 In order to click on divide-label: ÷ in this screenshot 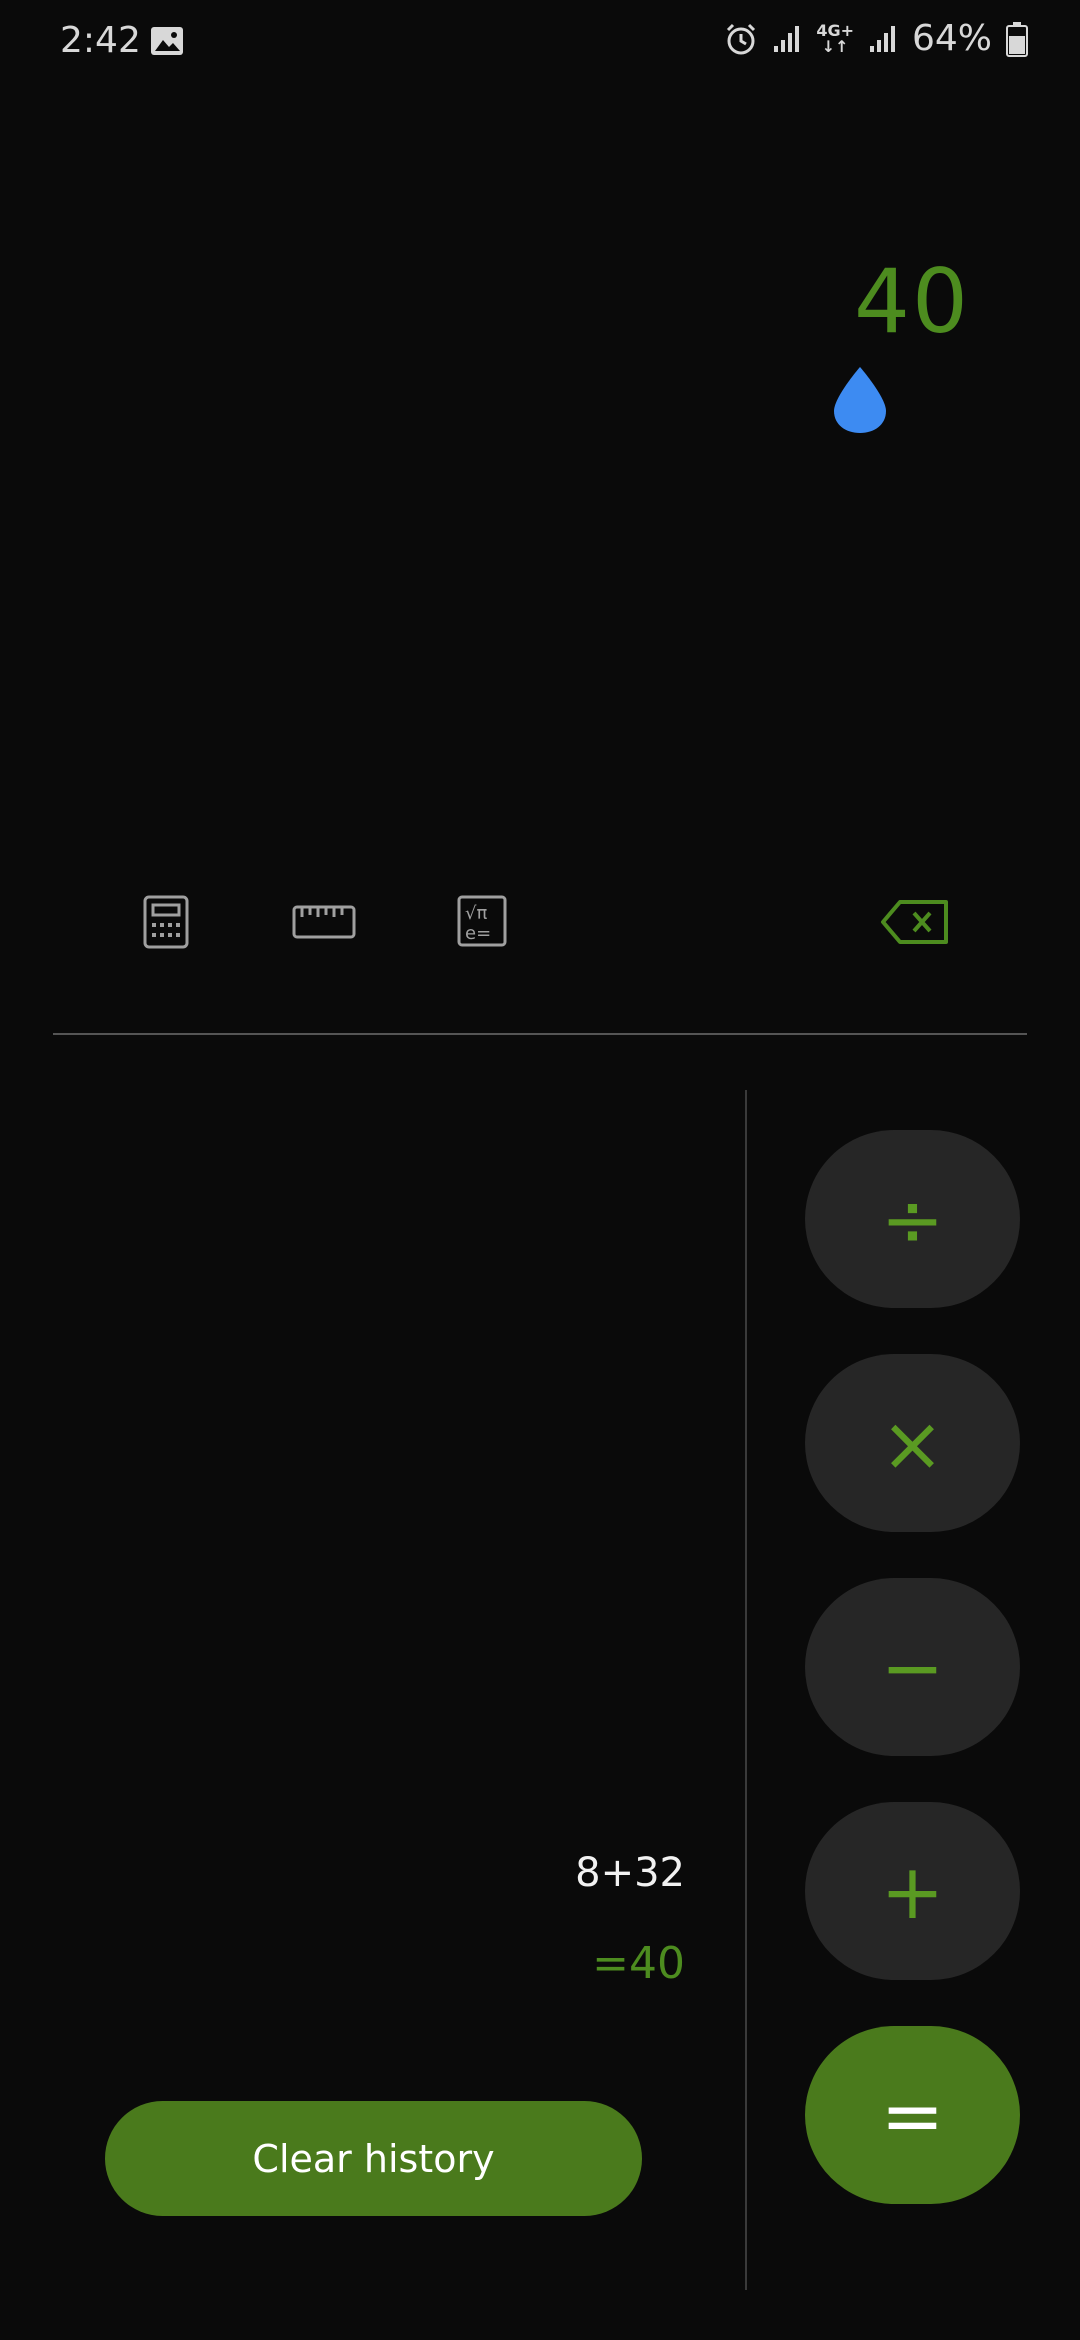, I will do `click(912, 1219)`.